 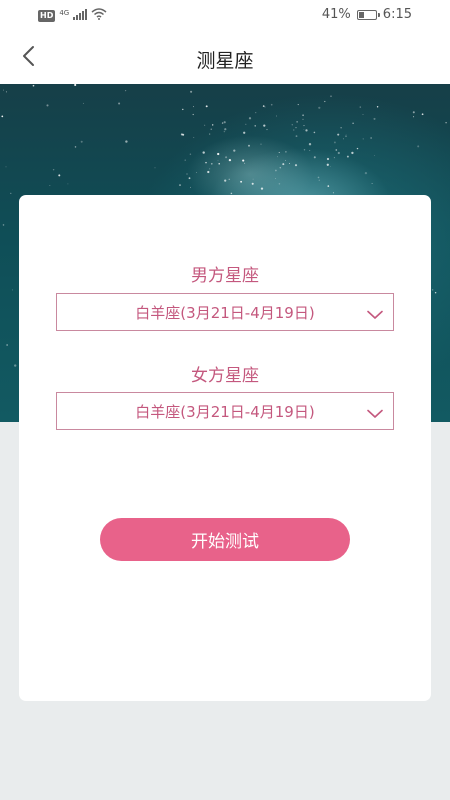 I want to click on status-right: 41% 6:15, so click(x=367, y=14).